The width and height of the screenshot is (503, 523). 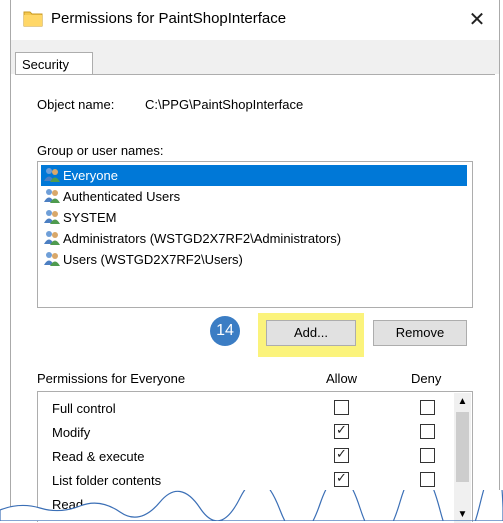 What do you see at coordinates (251, 505) in the screenshot?
I see `torn-edge` at bounding box center [251, 505].